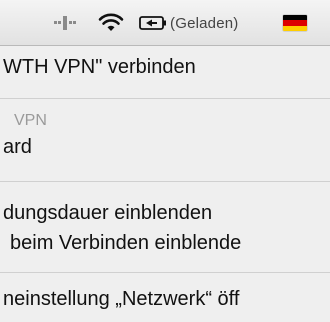 This screenshot has height=322, width=330. Describe the element at coordinates (108, 213) in the screenshot. I see `show-connection-duration-label: dungsdauer einblenden` at that location.